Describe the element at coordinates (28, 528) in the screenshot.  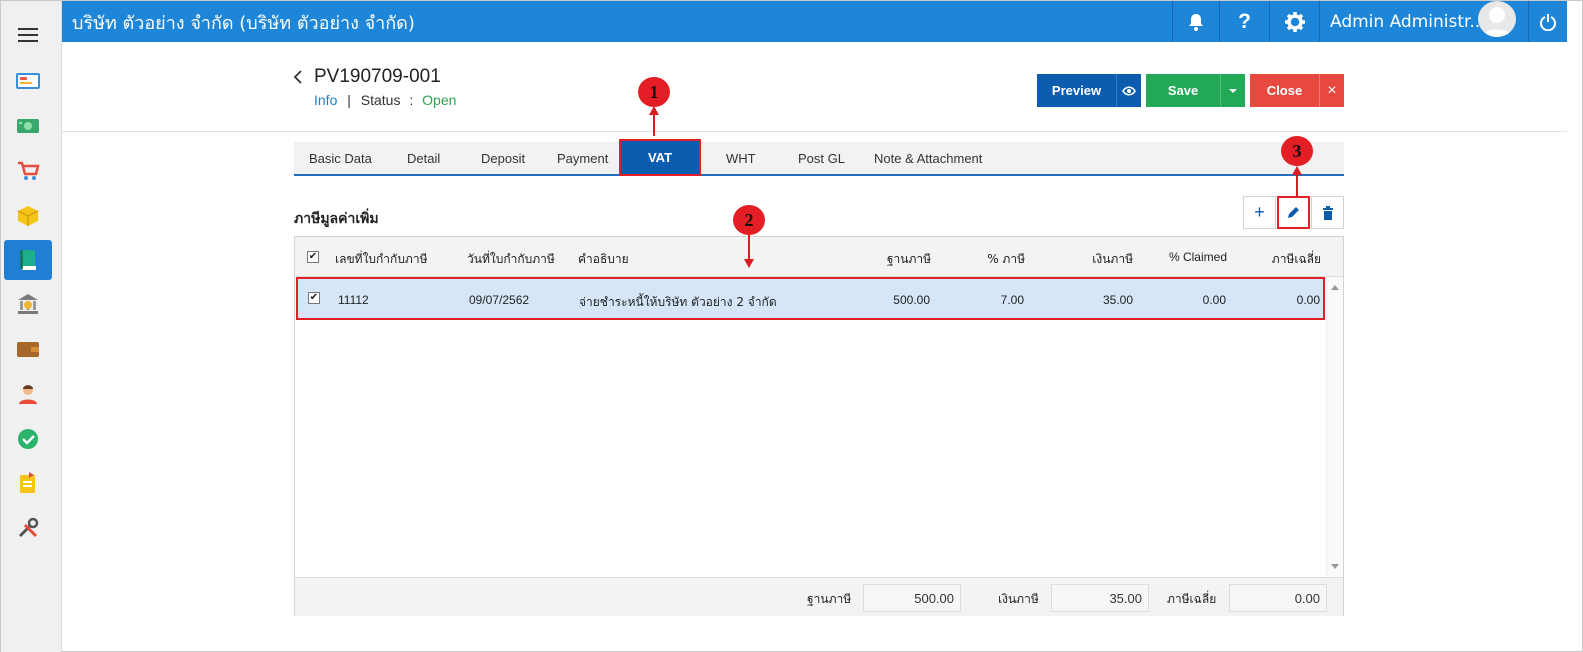
I see `tools-icon` at that location.